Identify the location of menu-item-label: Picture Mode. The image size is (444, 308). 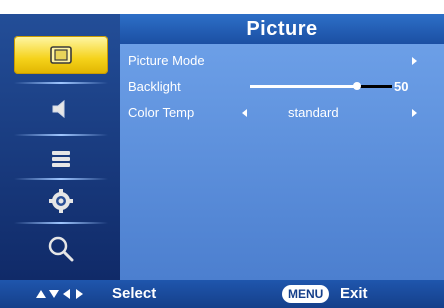
(166, 60).